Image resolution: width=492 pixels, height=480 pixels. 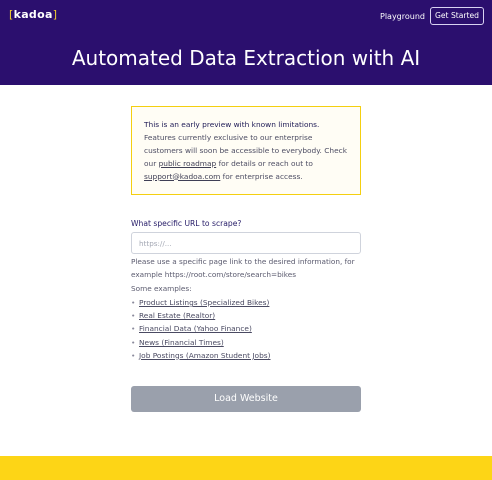 I want to click on kadoa-logo: [kadoa], so click(x=33, y=14).